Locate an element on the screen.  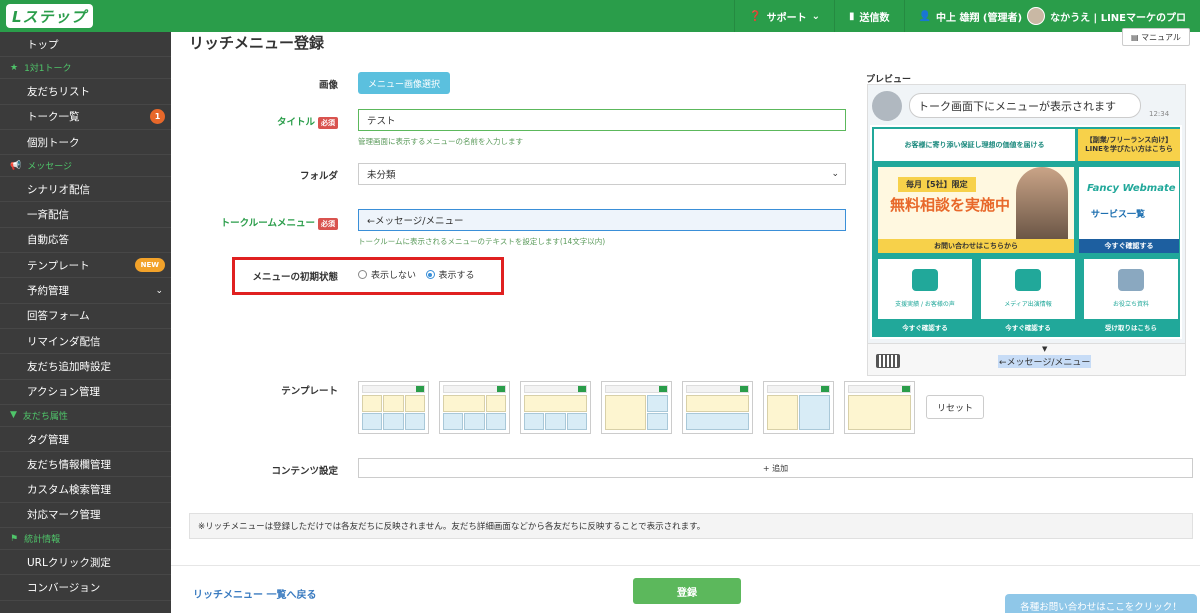
talkroom-label-text: トークルームメニュー is located at coordinates (267, 223).